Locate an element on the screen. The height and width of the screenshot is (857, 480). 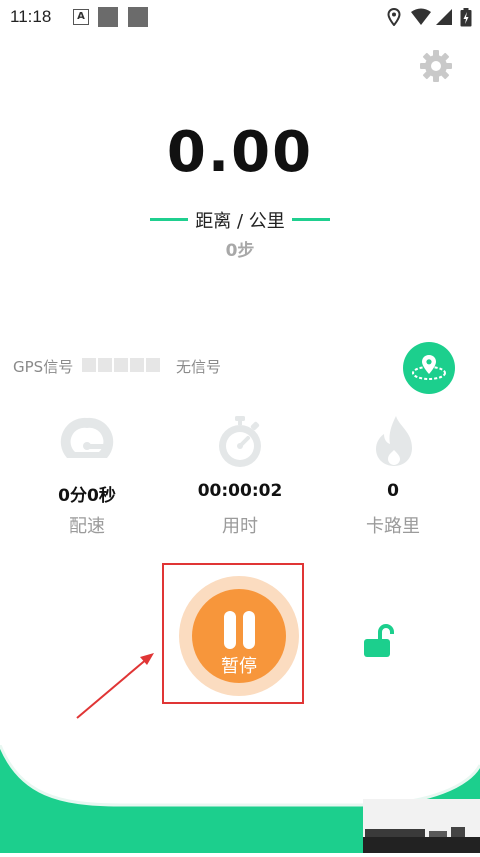
step-count: 0步 is located at coordinates (240, 251).